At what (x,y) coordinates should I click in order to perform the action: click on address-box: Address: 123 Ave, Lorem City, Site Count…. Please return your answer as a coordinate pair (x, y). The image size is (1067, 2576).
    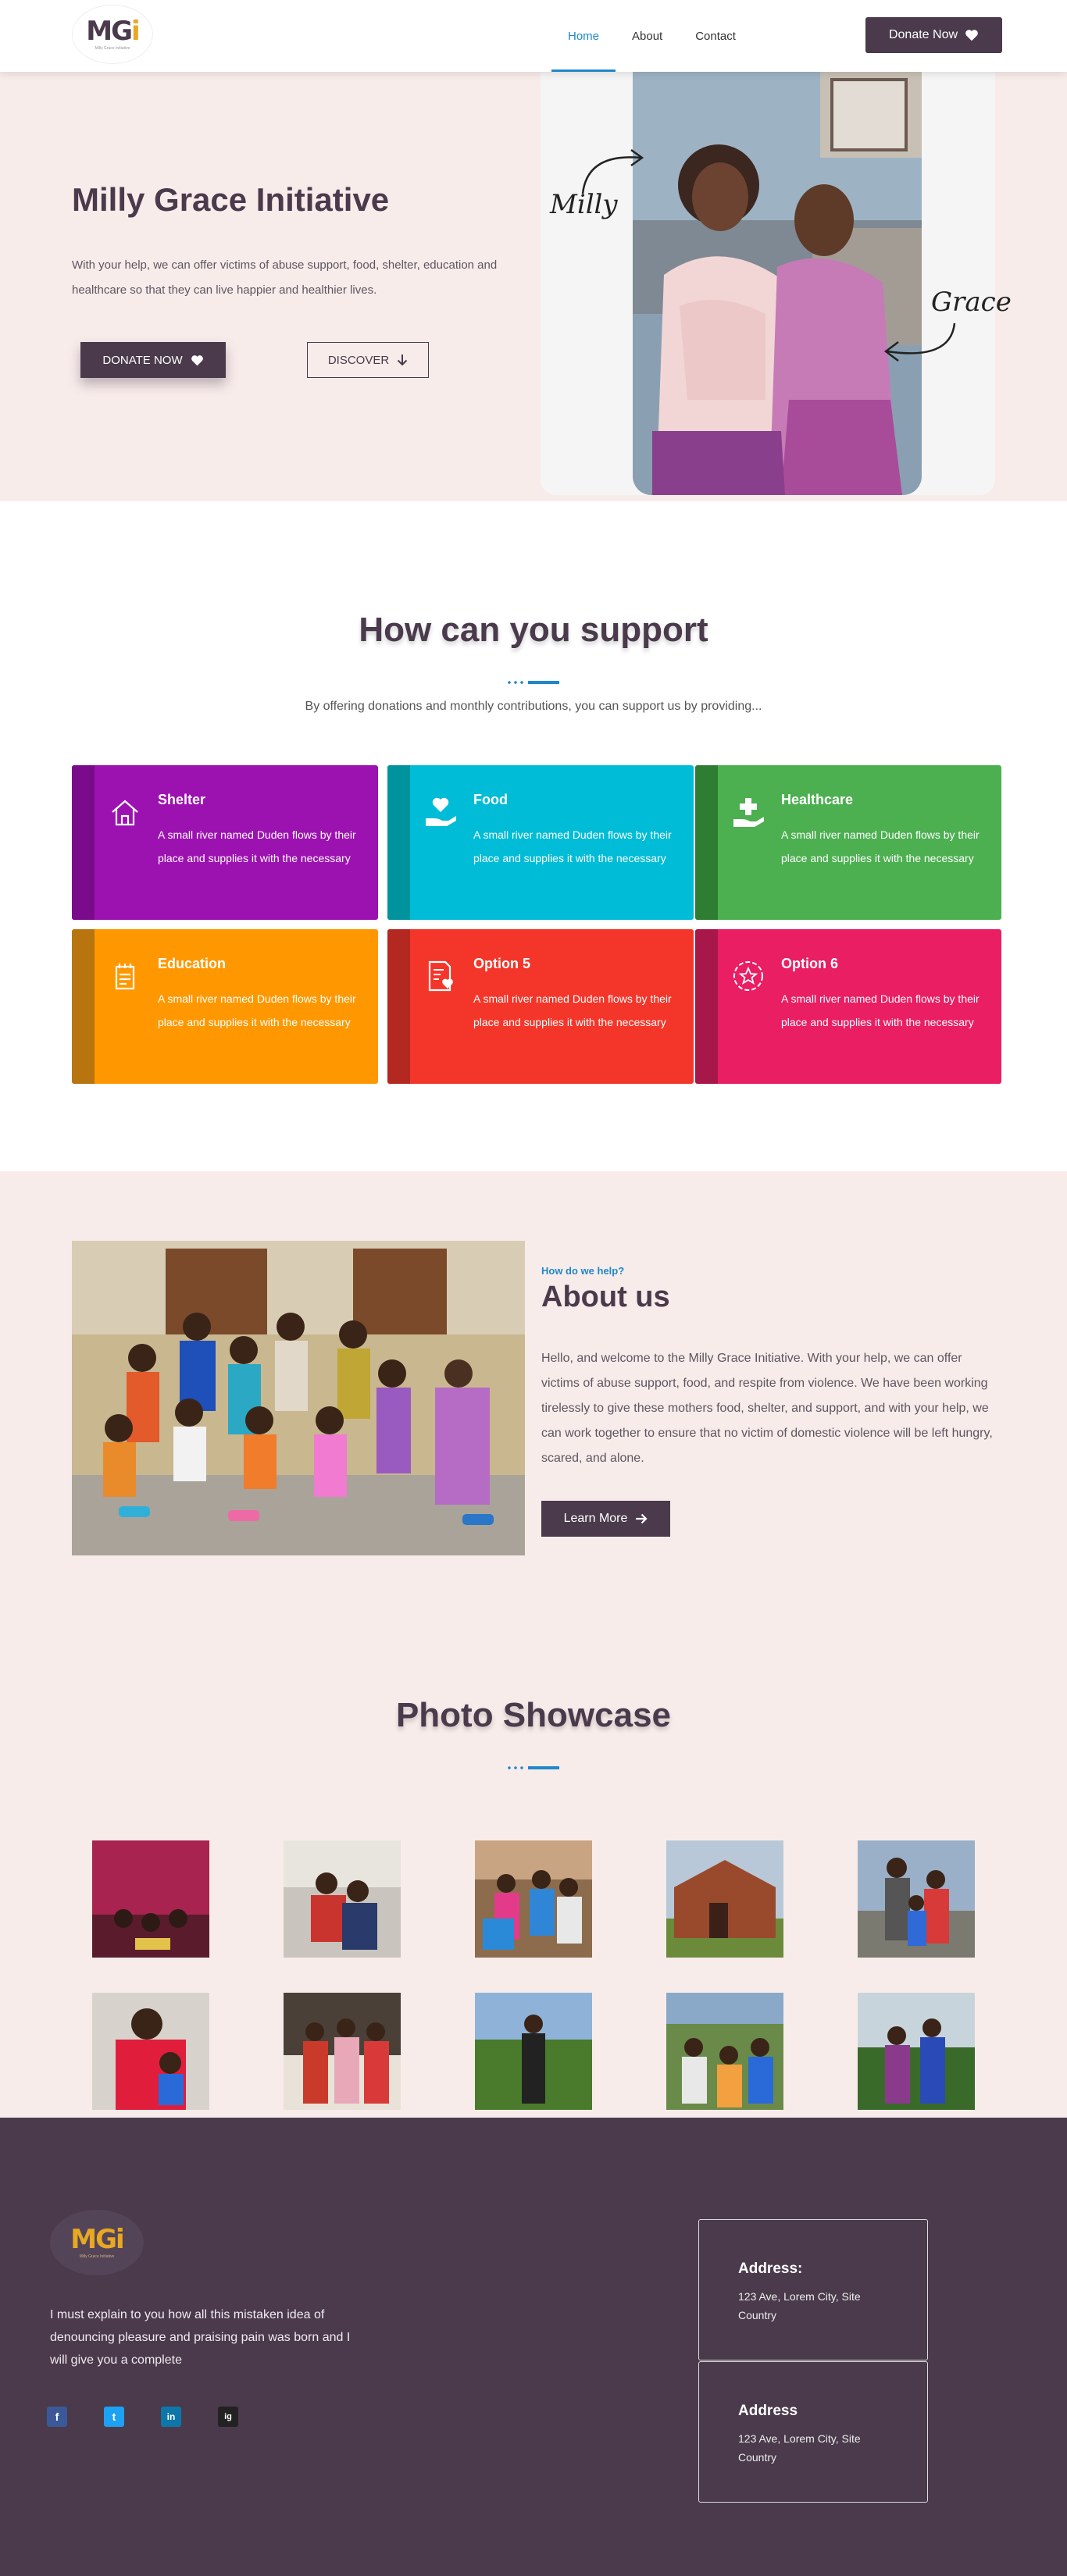
    Looking at the image, I should click on (813, 2289).